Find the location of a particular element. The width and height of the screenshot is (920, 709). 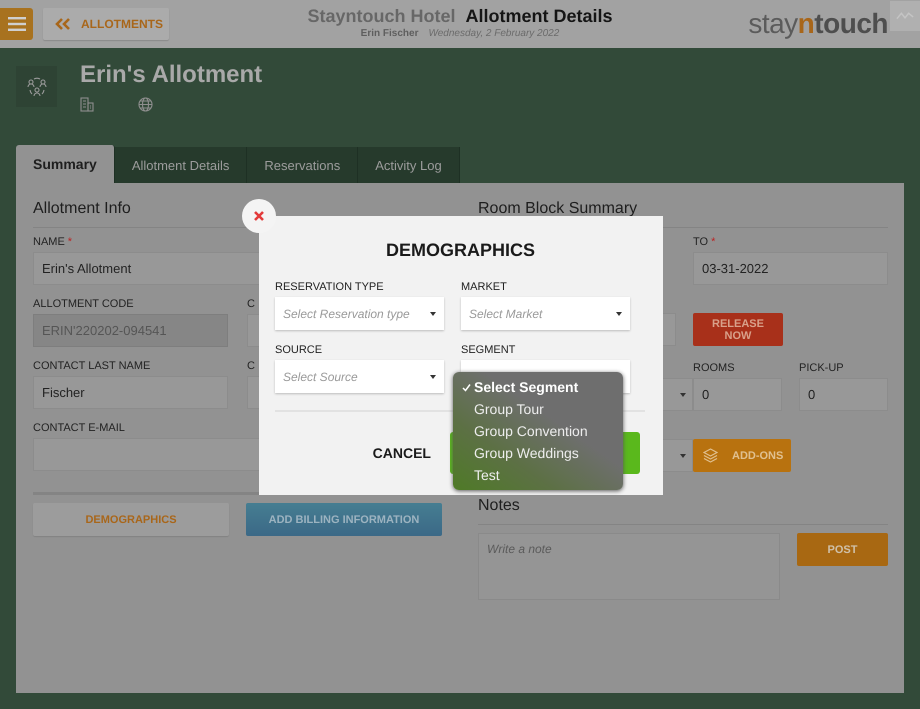

field-label: TO * is located at coordinates (704, 242).